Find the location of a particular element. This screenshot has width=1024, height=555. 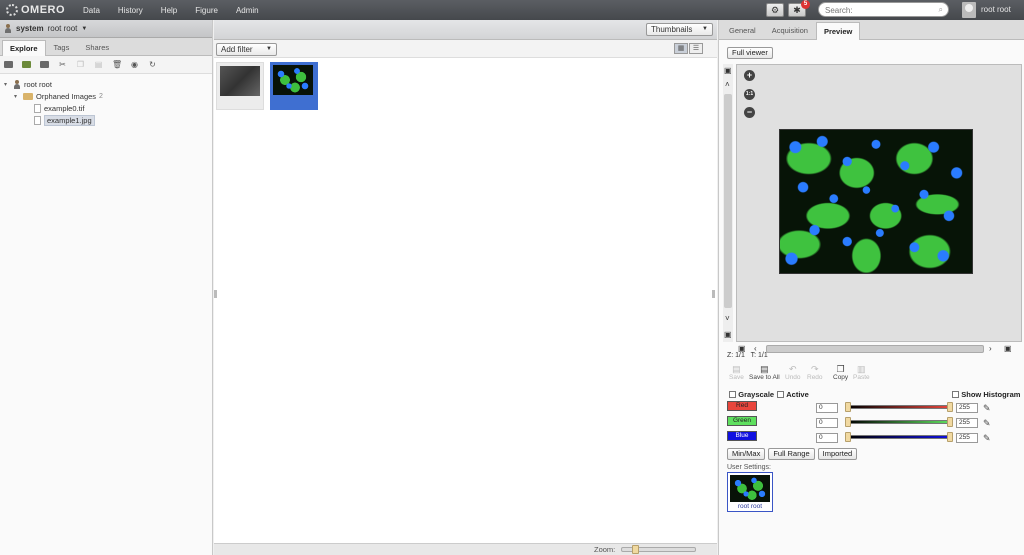

user-avatar is located at coordinates (969, 10).